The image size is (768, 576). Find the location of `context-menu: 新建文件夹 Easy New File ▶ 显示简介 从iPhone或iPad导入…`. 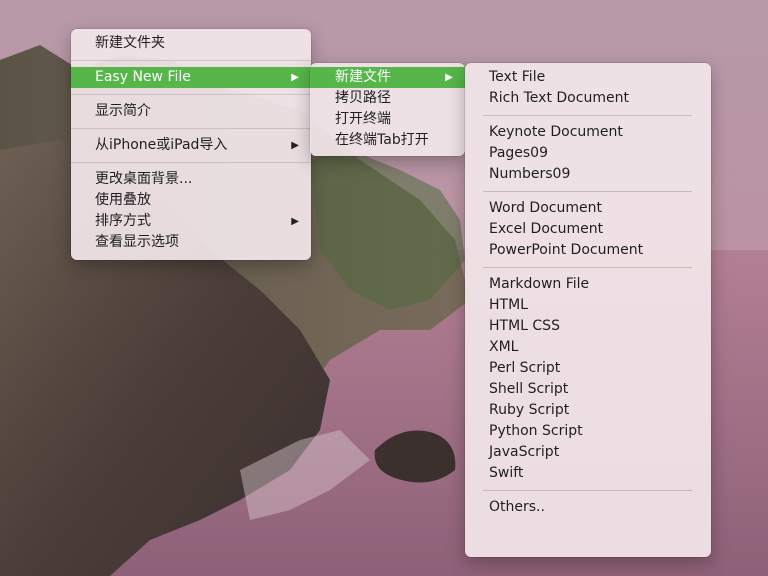

context-menu: 新建文件夹 Easy New File ▶ 显示简介 从iPhone或iPad导入… is located at coordinates (191, 144).